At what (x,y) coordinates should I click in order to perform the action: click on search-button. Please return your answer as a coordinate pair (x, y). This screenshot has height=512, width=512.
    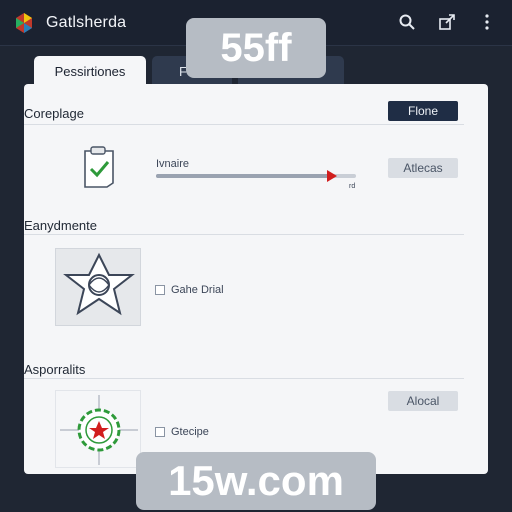
    Looking at the image, I should click on (407, 22).